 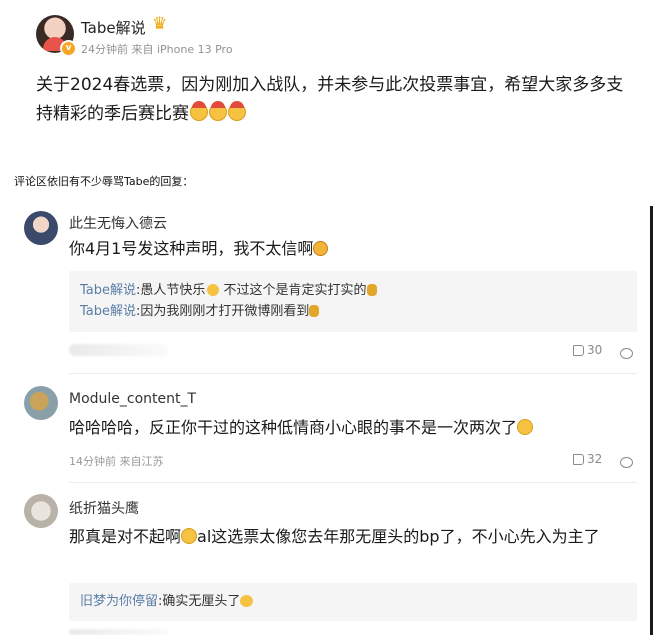 I want to click on comment-body: 那真是对不起啊, so click(x=125, y=536).